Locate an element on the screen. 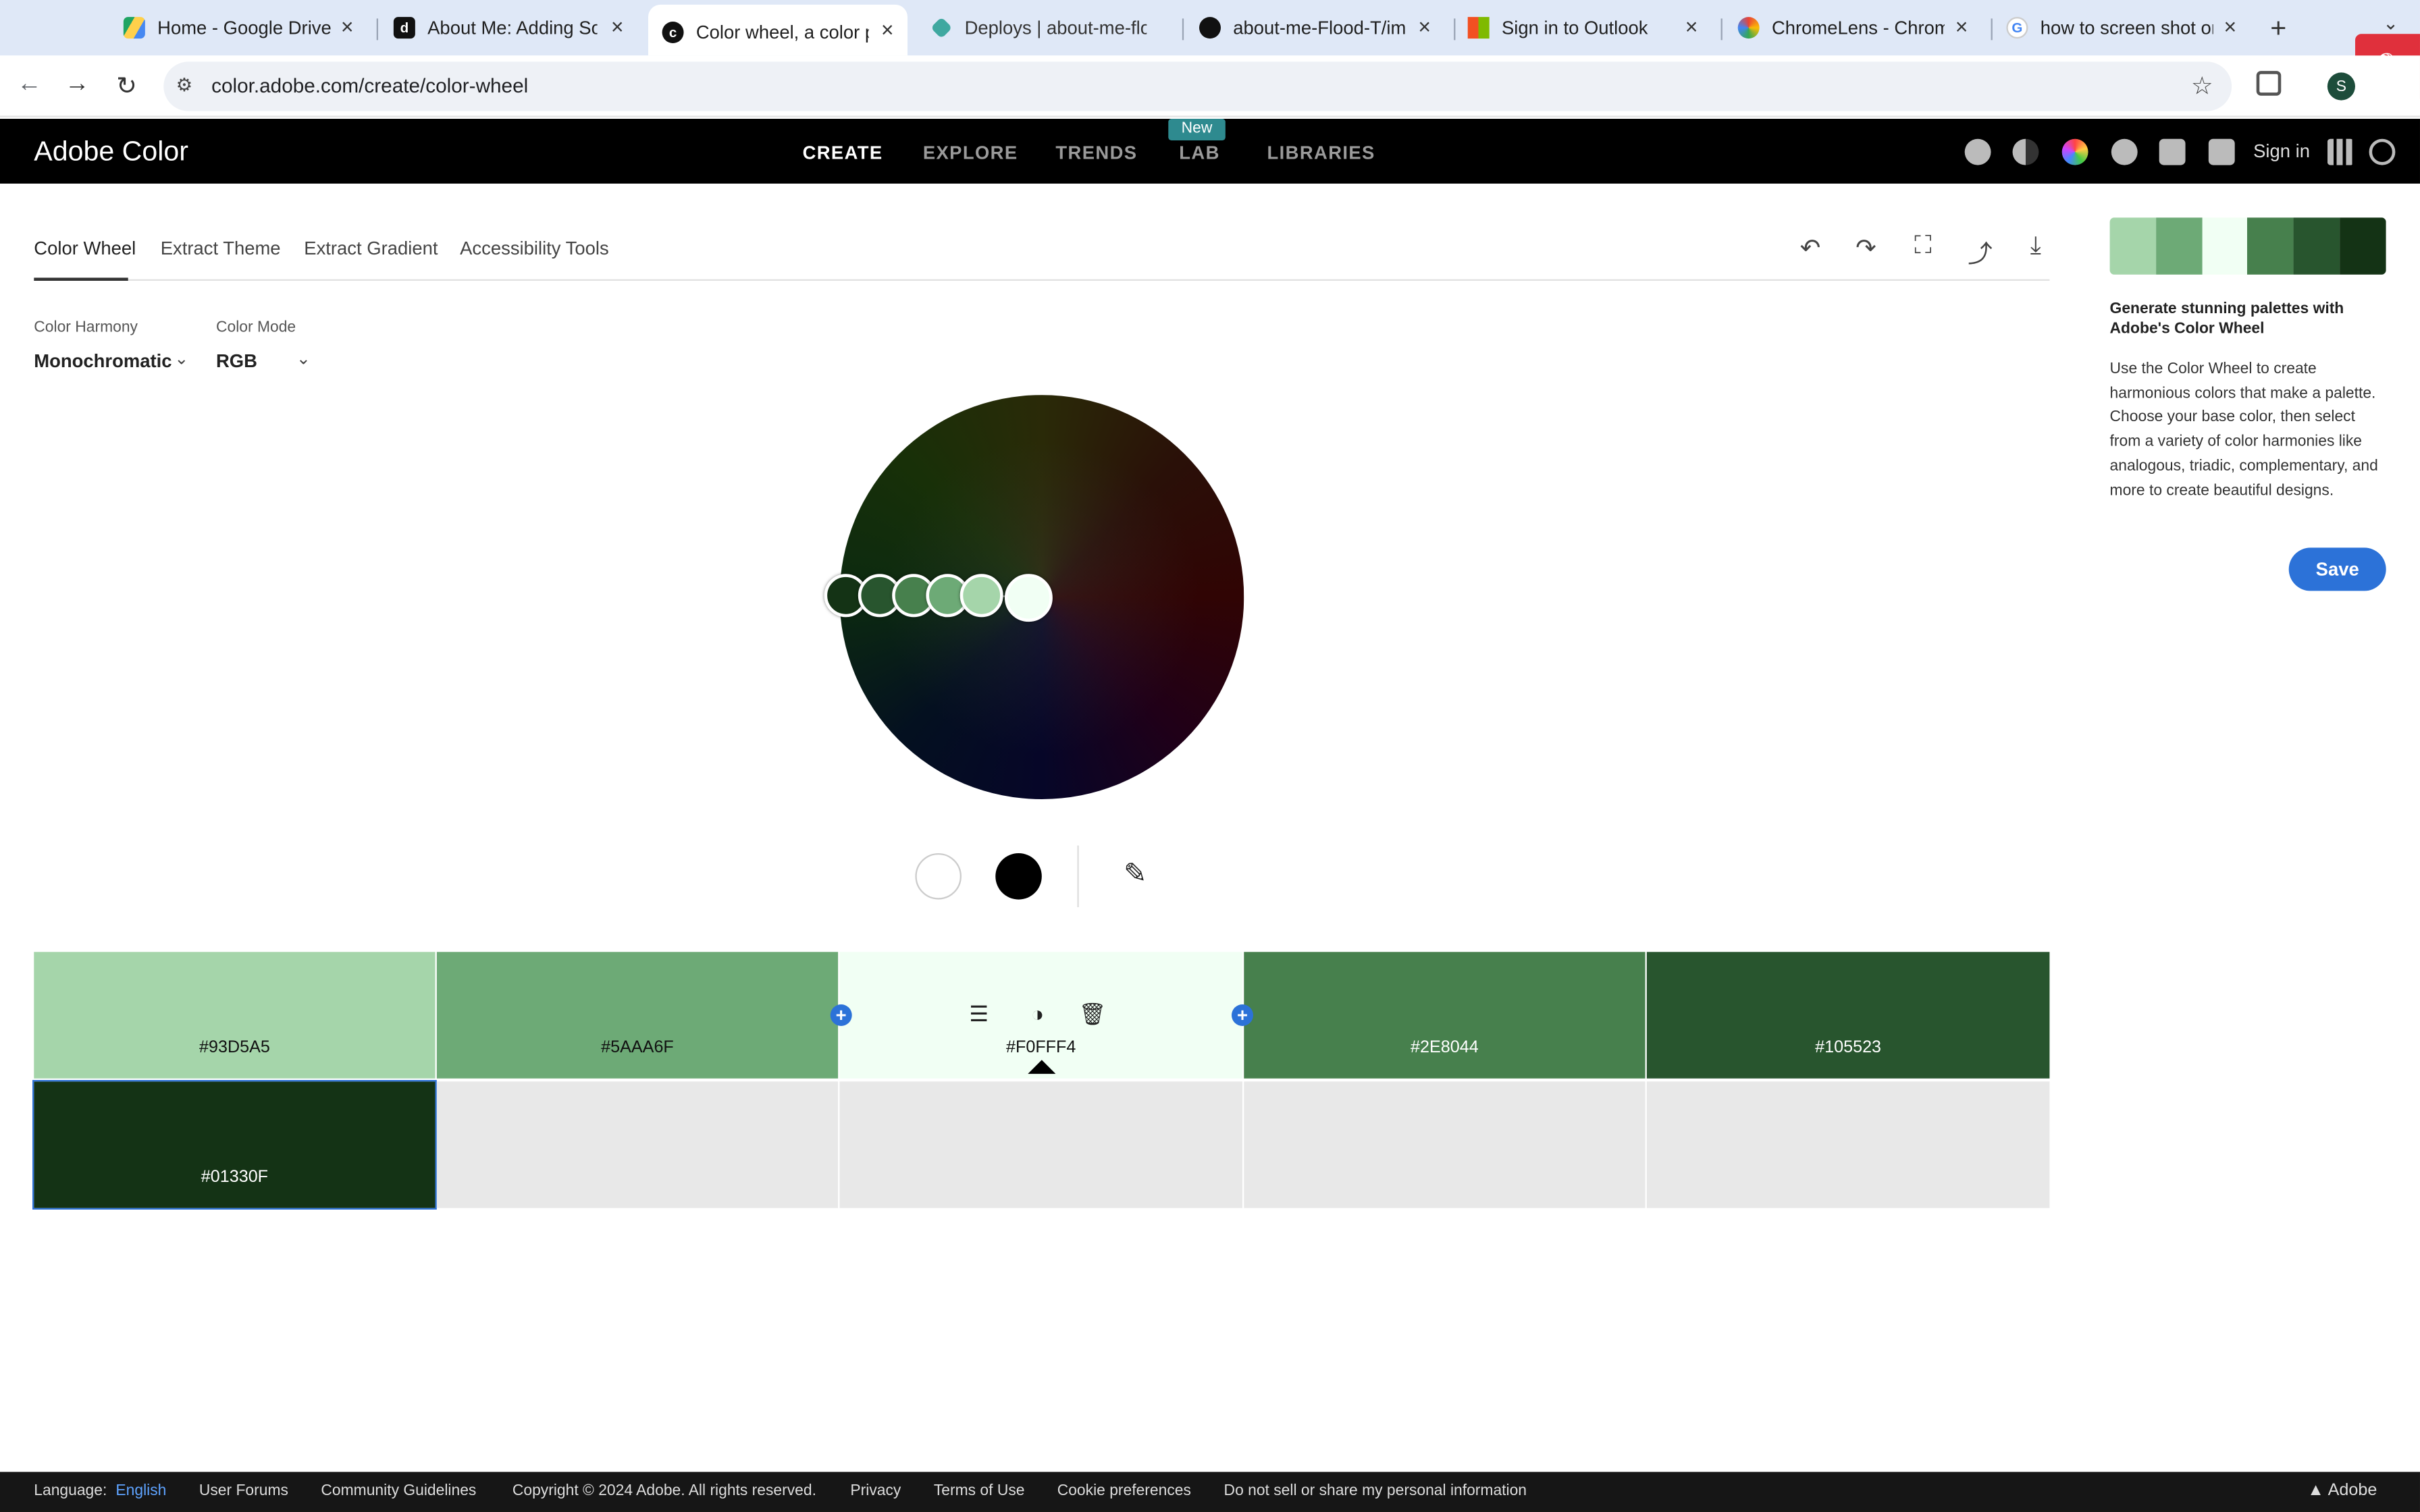 This screenshot has height=1512, width=2420. browser-tab: d About Me: Adding Som × is located at coordinates (510, 27).